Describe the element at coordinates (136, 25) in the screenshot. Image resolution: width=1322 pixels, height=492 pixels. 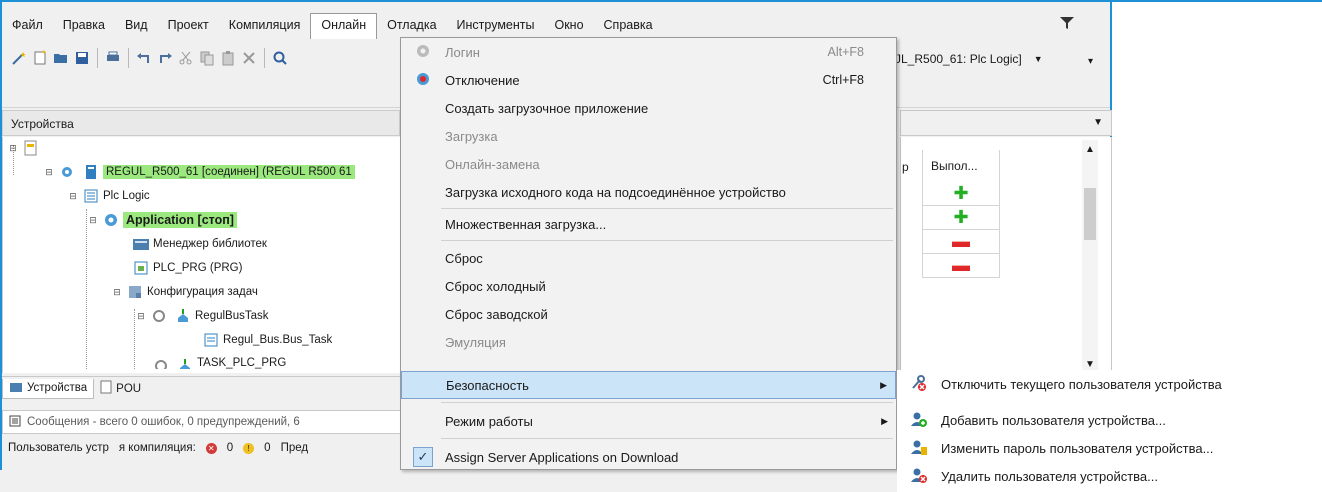
I see `menu-view: Вид` at that location.